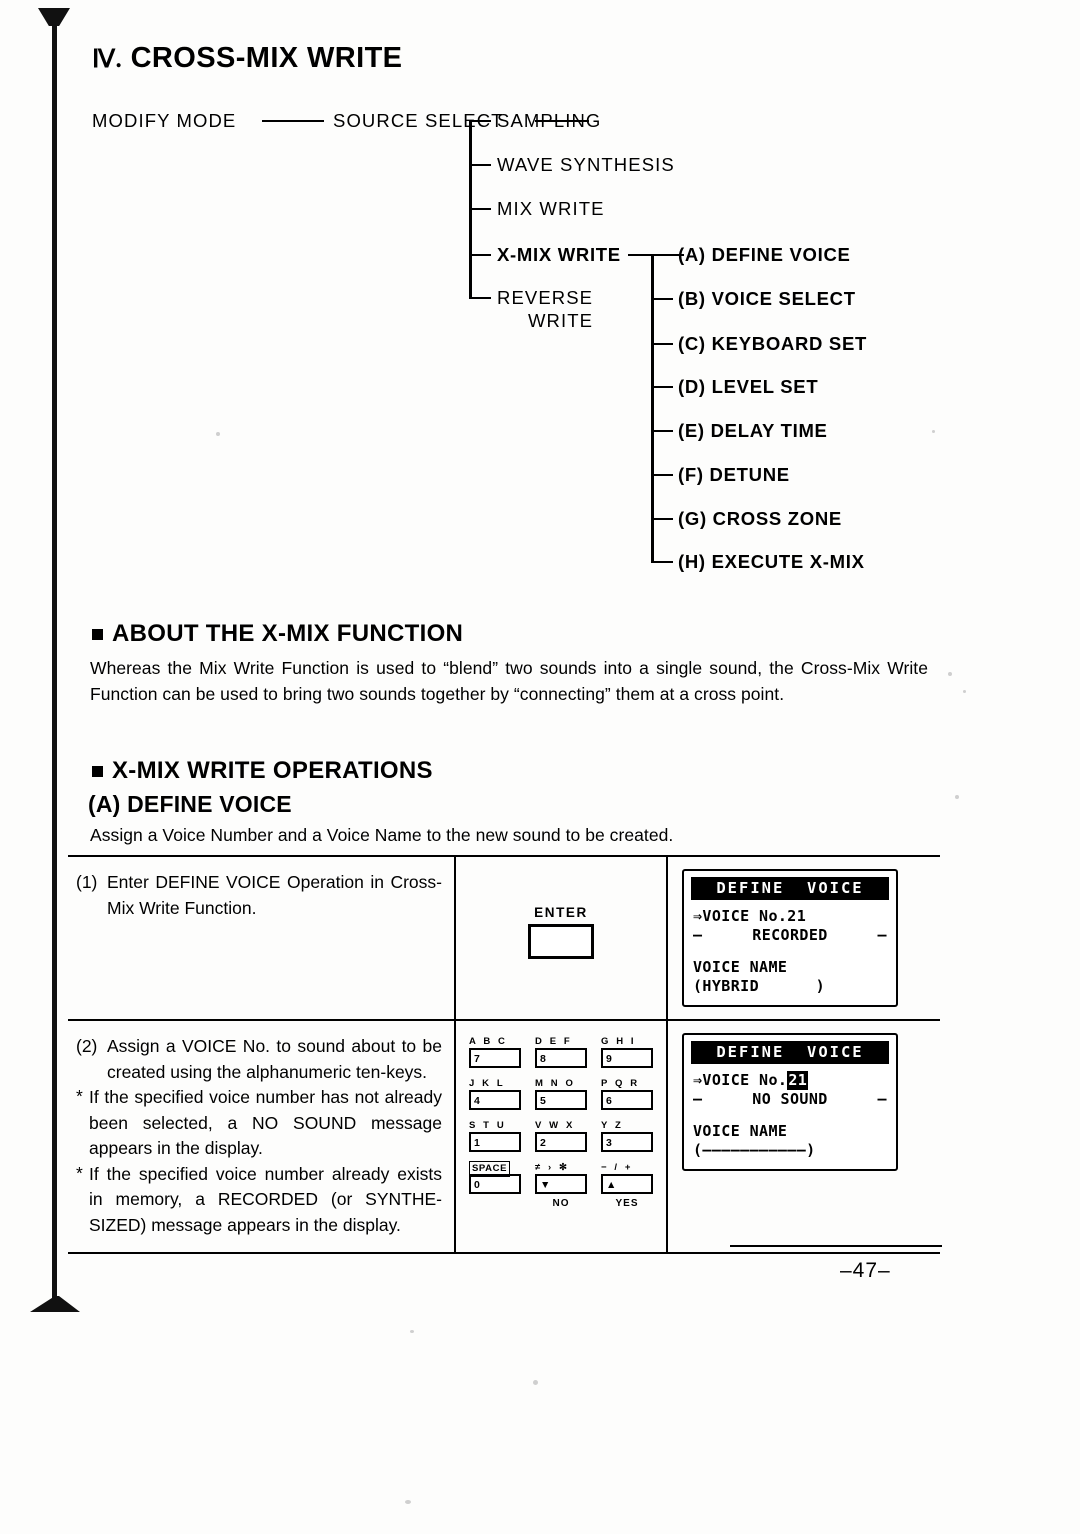  What do you see at coordinates (740, 967) in the screenshot?
I see `lcd-1-voice-name-label: VOICE NAME` at bounding box center [740, 967].